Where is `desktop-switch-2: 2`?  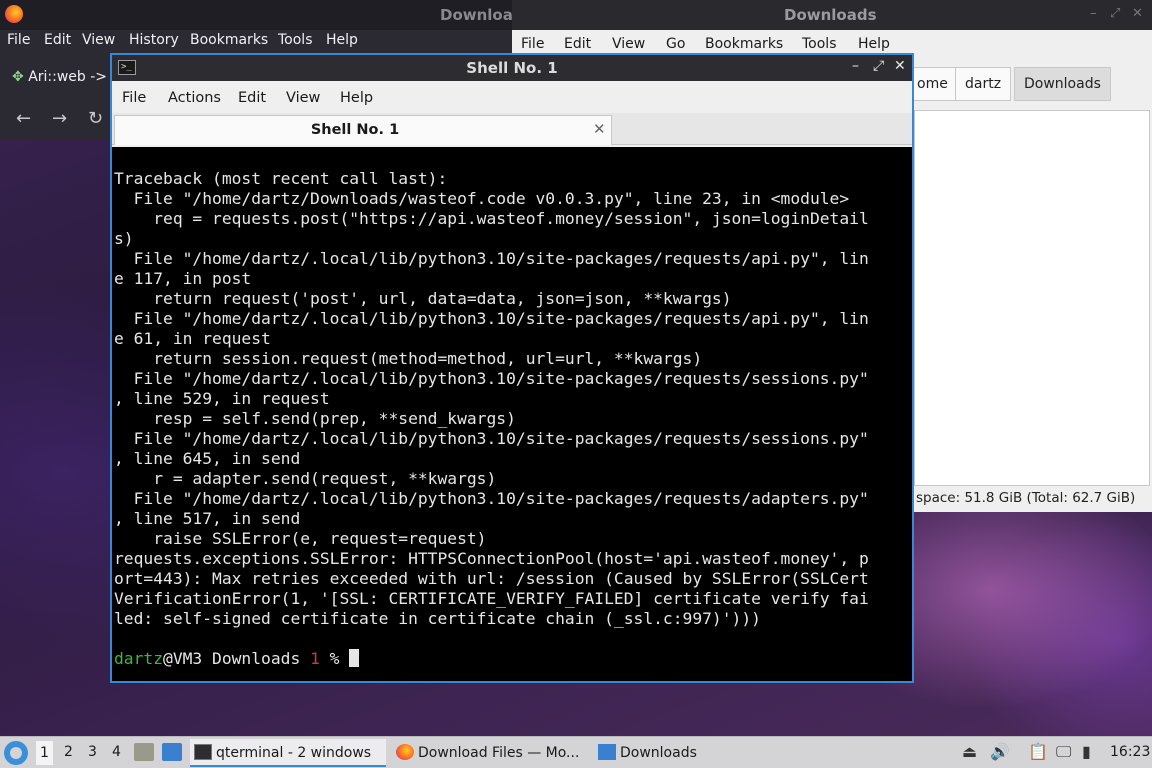 desktop-switch-2: 2 is located at coordinates (68, 752).